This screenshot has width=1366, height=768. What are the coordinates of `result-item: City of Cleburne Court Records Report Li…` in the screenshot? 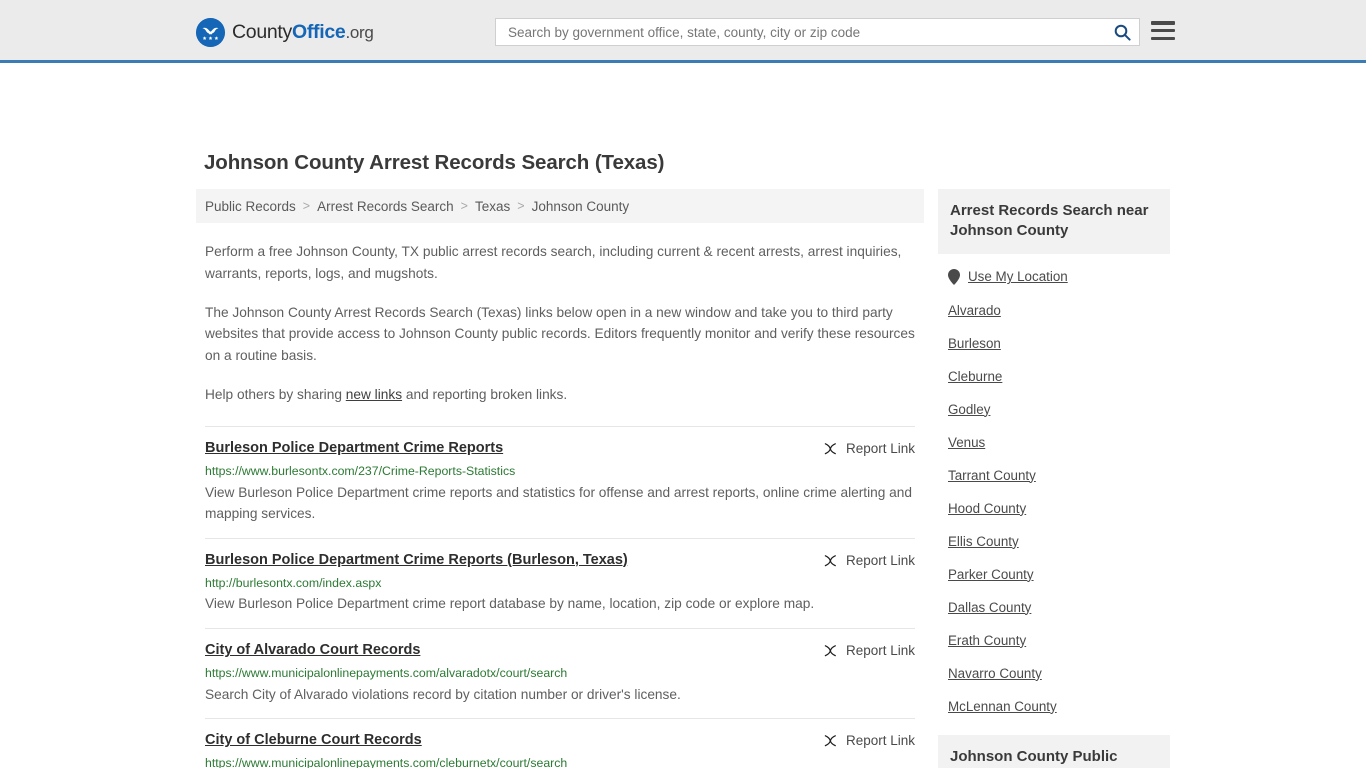 It's located at (560, 743).